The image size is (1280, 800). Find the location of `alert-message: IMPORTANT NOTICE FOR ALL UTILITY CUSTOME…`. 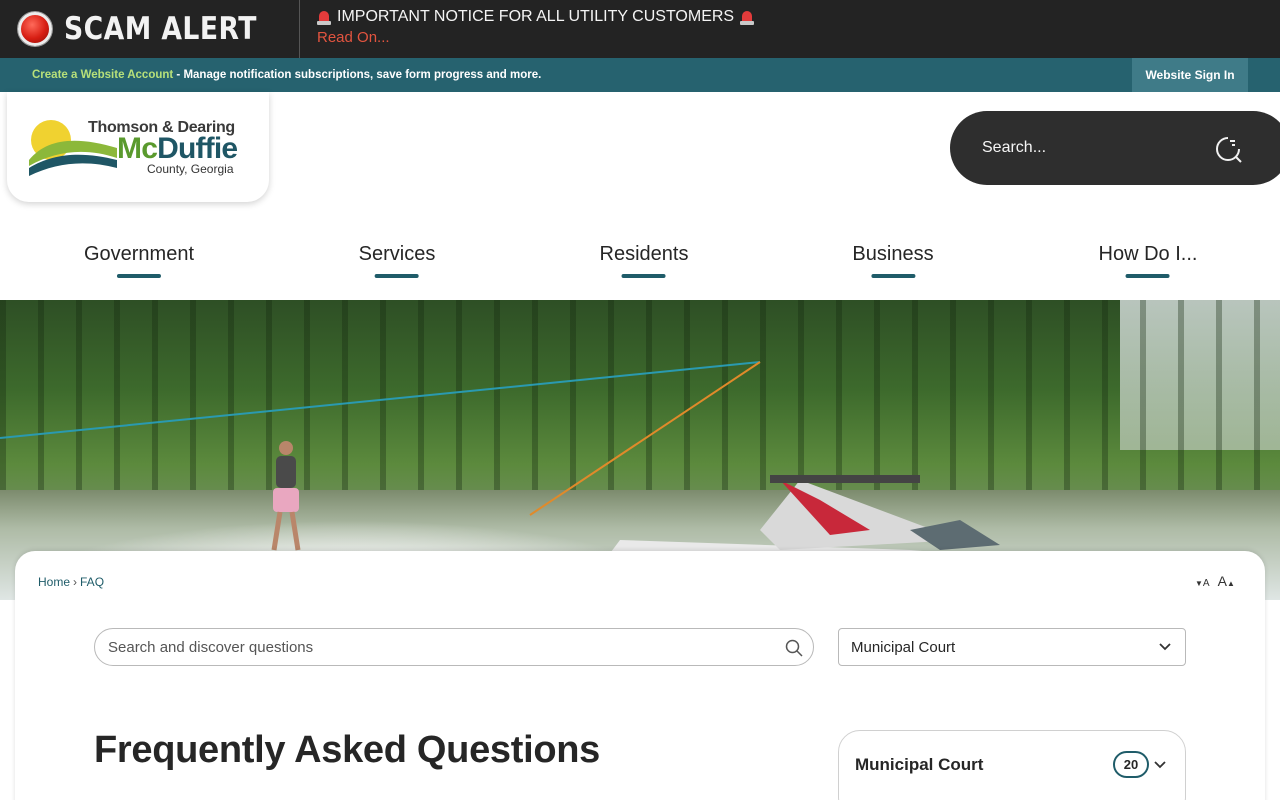

alert-message: IMPORTANT NOTICE FOR ALL UTILITY CUSTOME… is located at coordinates (527, 29).